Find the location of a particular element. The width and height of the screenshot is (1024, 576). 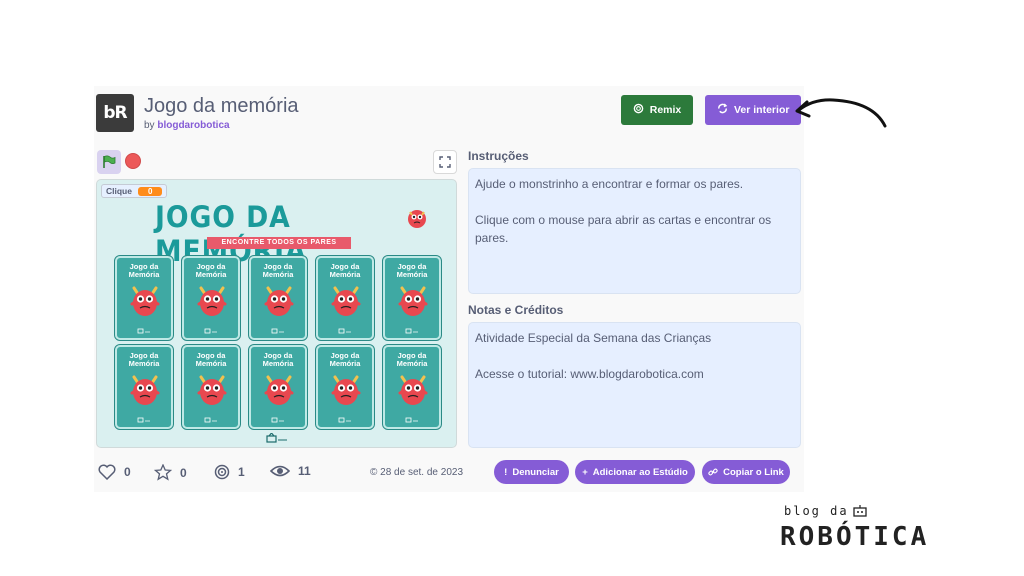

plus-icon: + is located at coordinates (585, 472).